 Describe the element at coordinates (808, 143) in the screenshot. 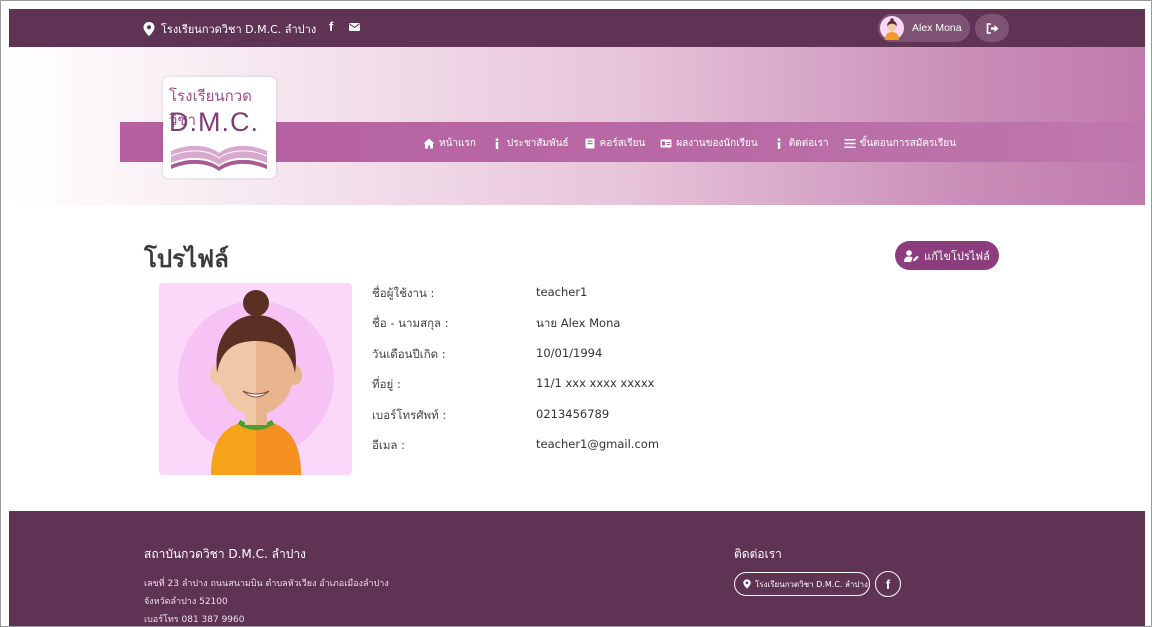

I see `nav-item-label: ติดต่อเรา` at that location.